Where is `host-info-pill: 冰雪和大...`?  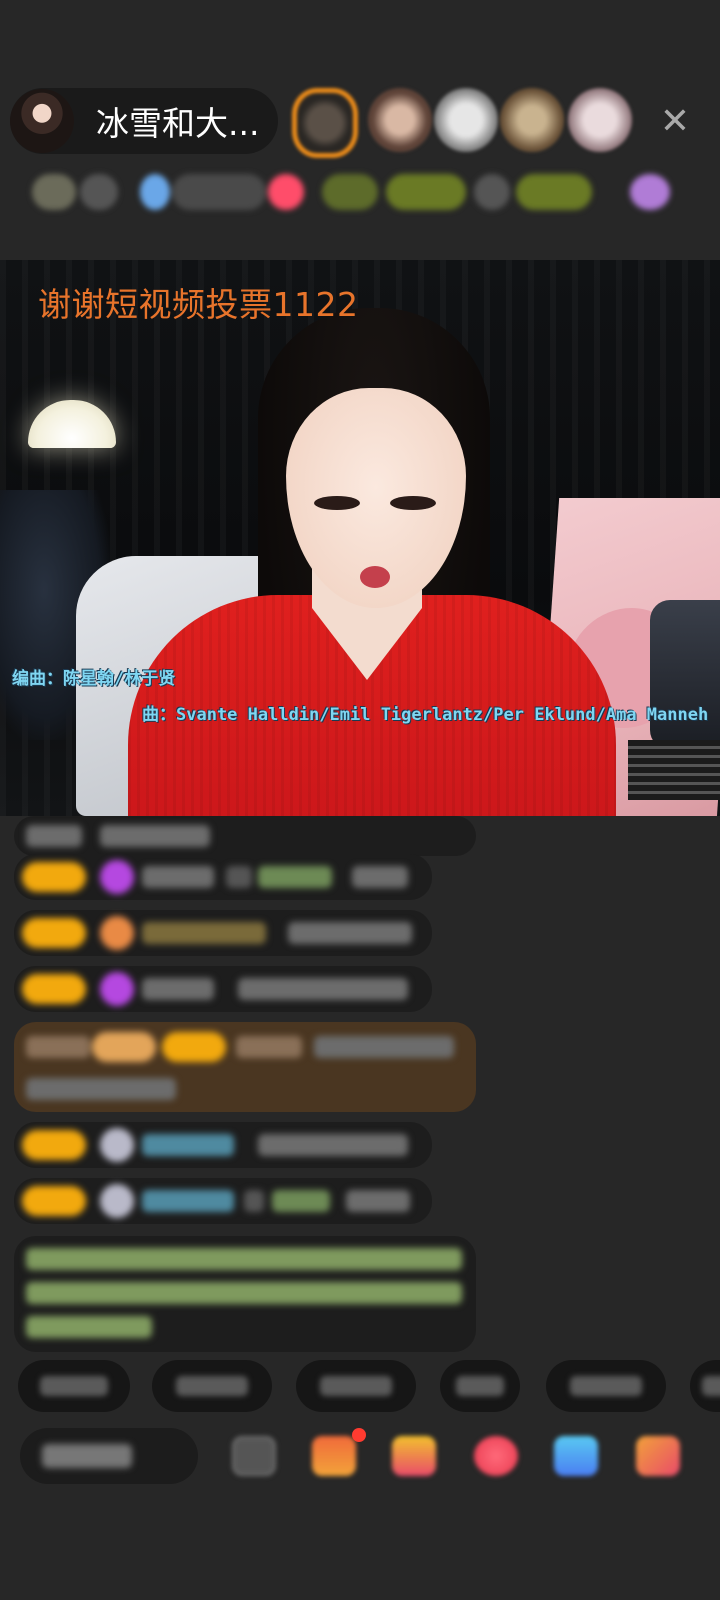 host-info-pill: 冰雪和大... is located at coordinates (144, 121).